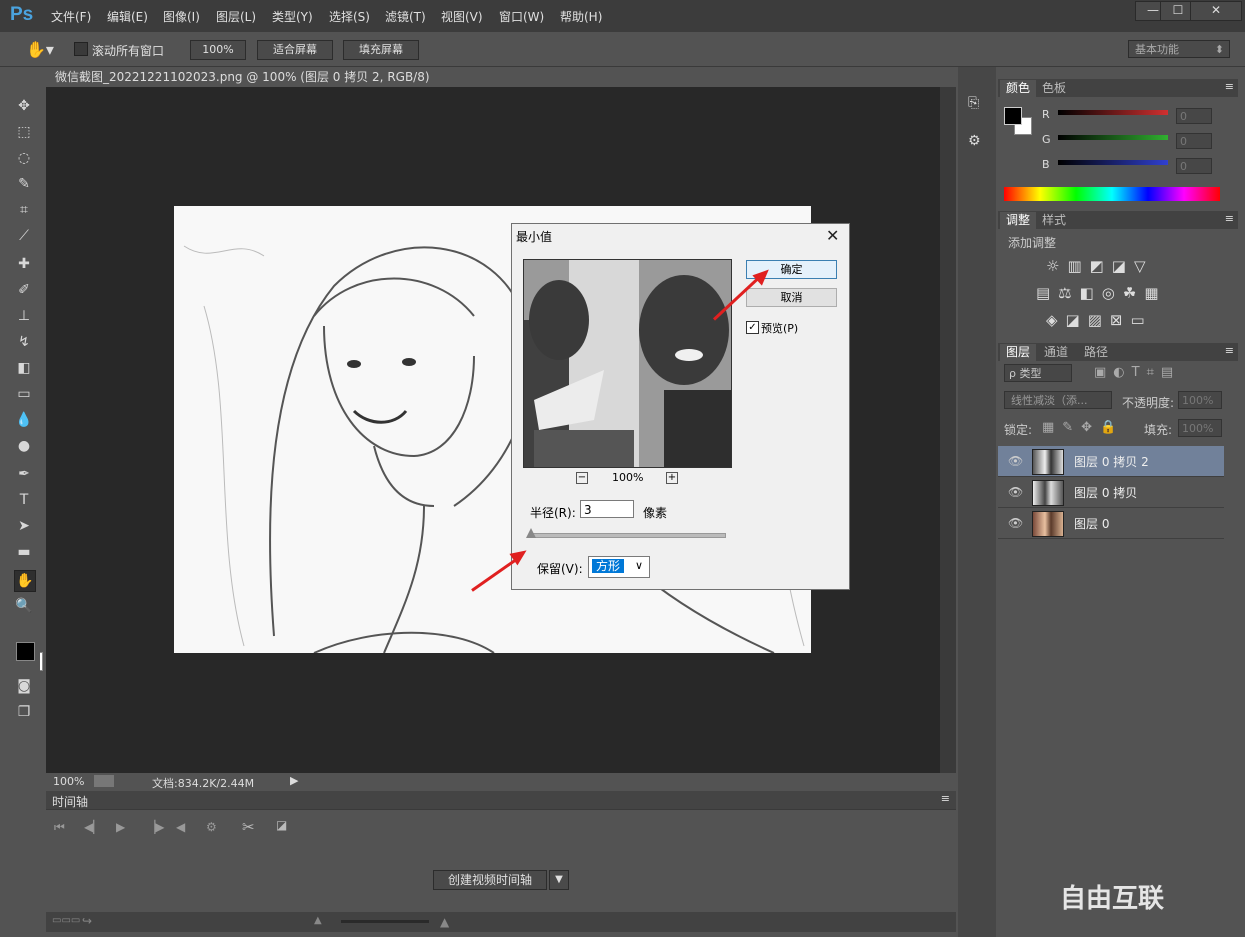 The height and width of the screenshot is (937, 1245). I want to click on preserve-select: 方形 ∨, so click(619, 567).